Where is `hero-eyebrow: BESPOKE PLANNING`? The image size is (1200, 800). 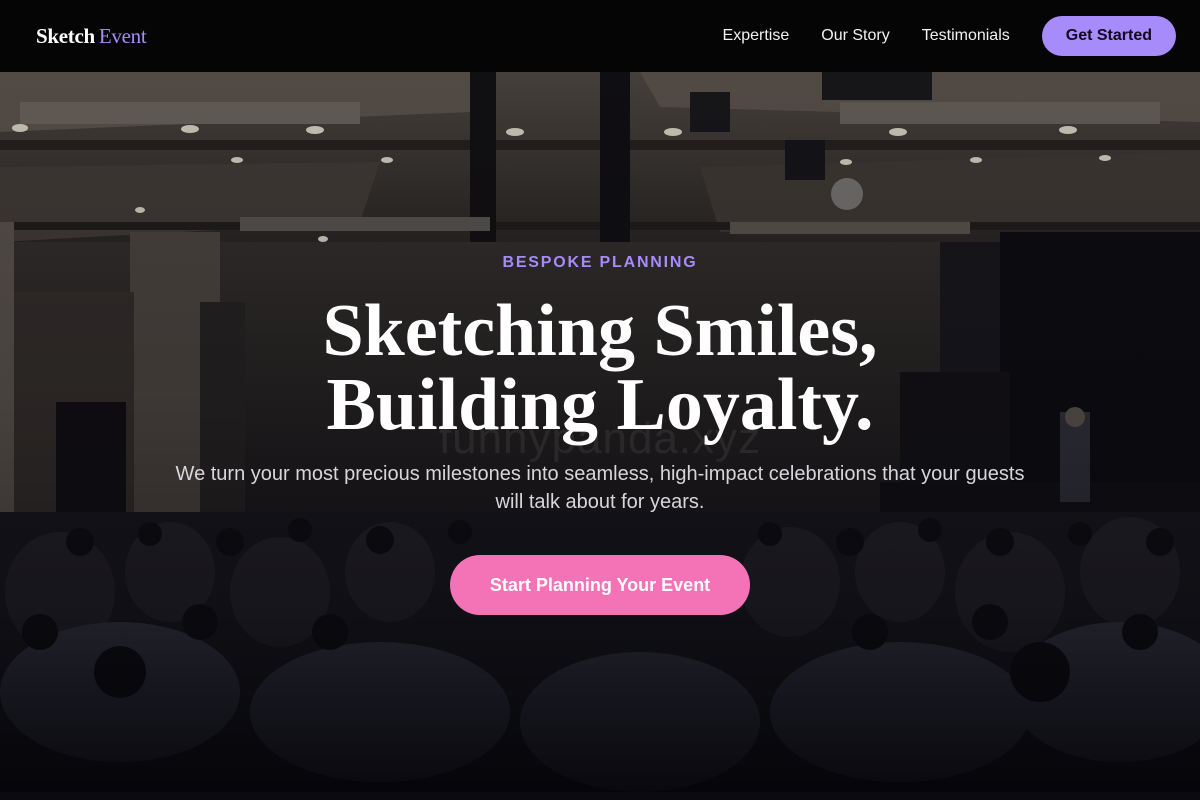 hero-eyebrow: BESPOKE PLANNING is located at coordinates (600, 262).